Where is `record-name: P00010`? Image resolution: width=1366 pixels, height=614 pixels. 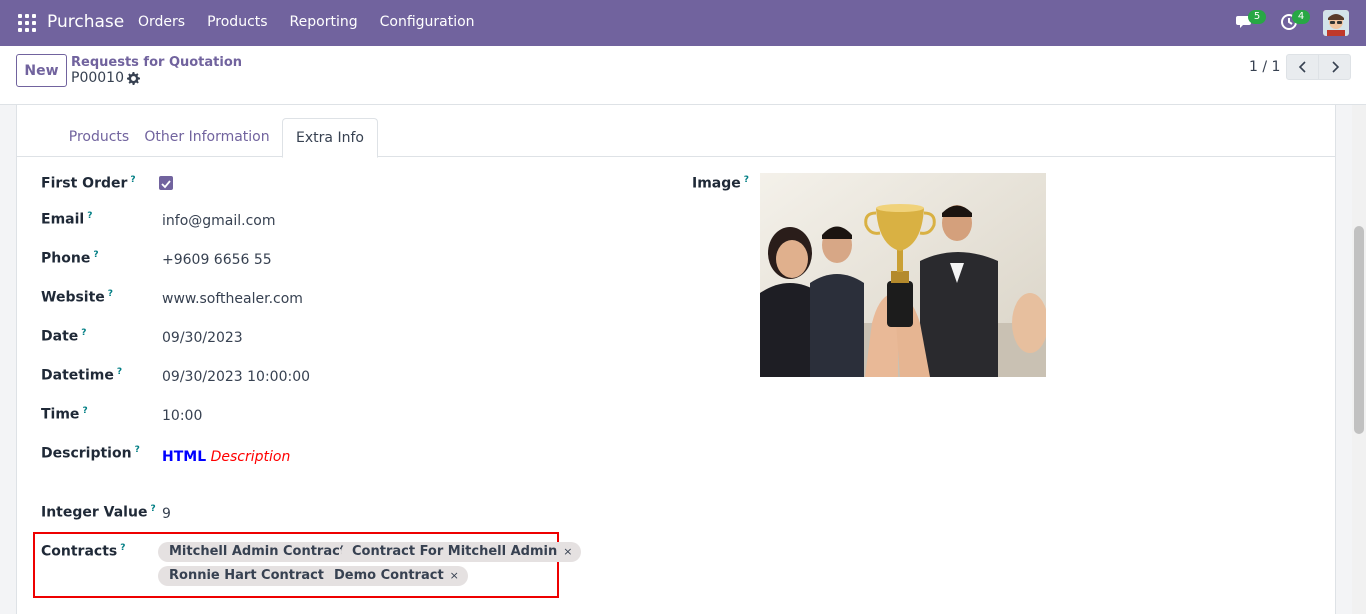 record-name: P00010 is located at coordinates (97, 78).